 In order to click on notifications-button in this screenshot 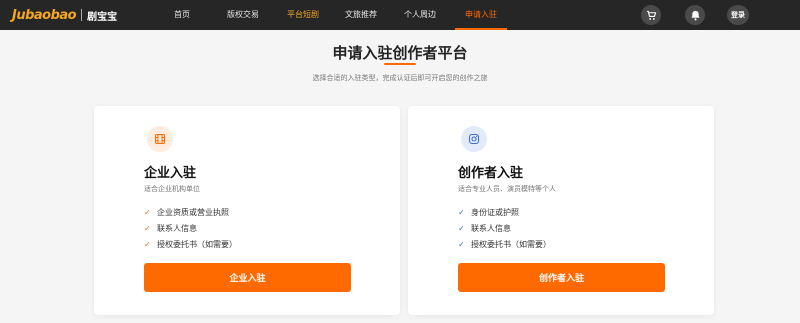, I will do `click(695, 15)`.